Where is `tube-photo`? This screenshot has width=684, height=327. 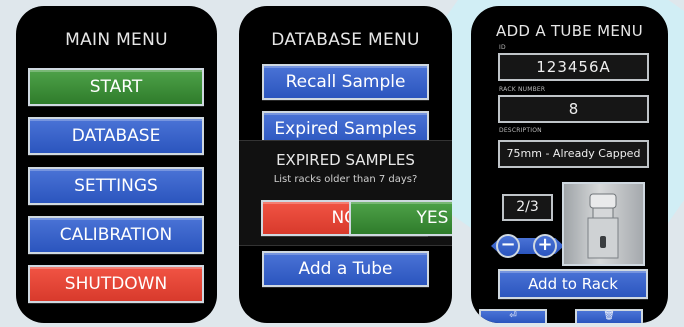
tube-photo is located at coordinates (603, 224).